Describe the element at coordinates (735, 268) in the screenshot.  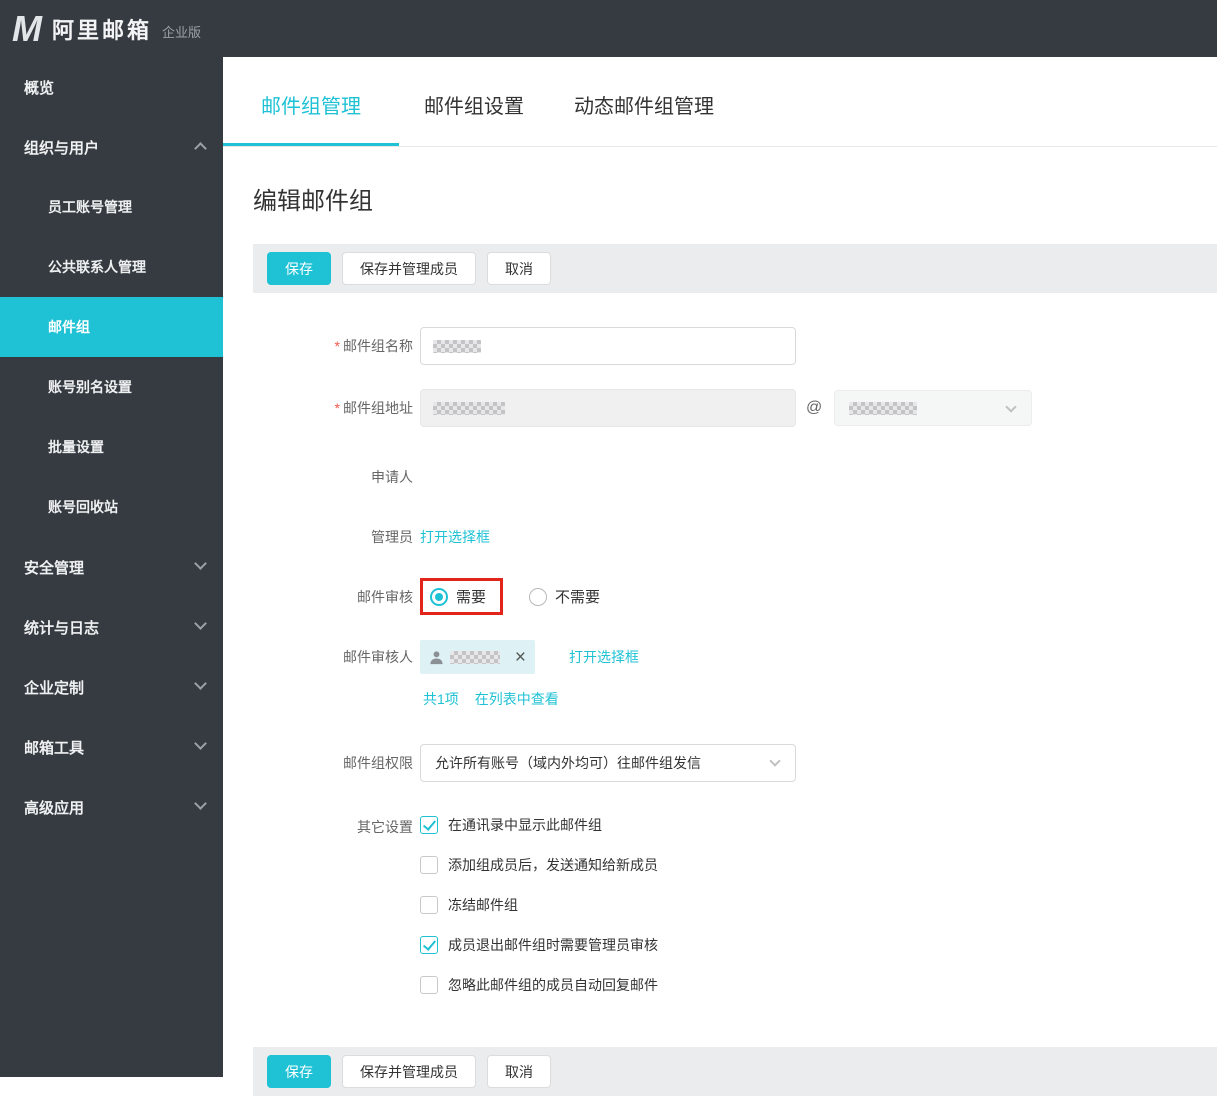
I see `toolbar-top: 保存 保存并管理成员 取消` at that location.